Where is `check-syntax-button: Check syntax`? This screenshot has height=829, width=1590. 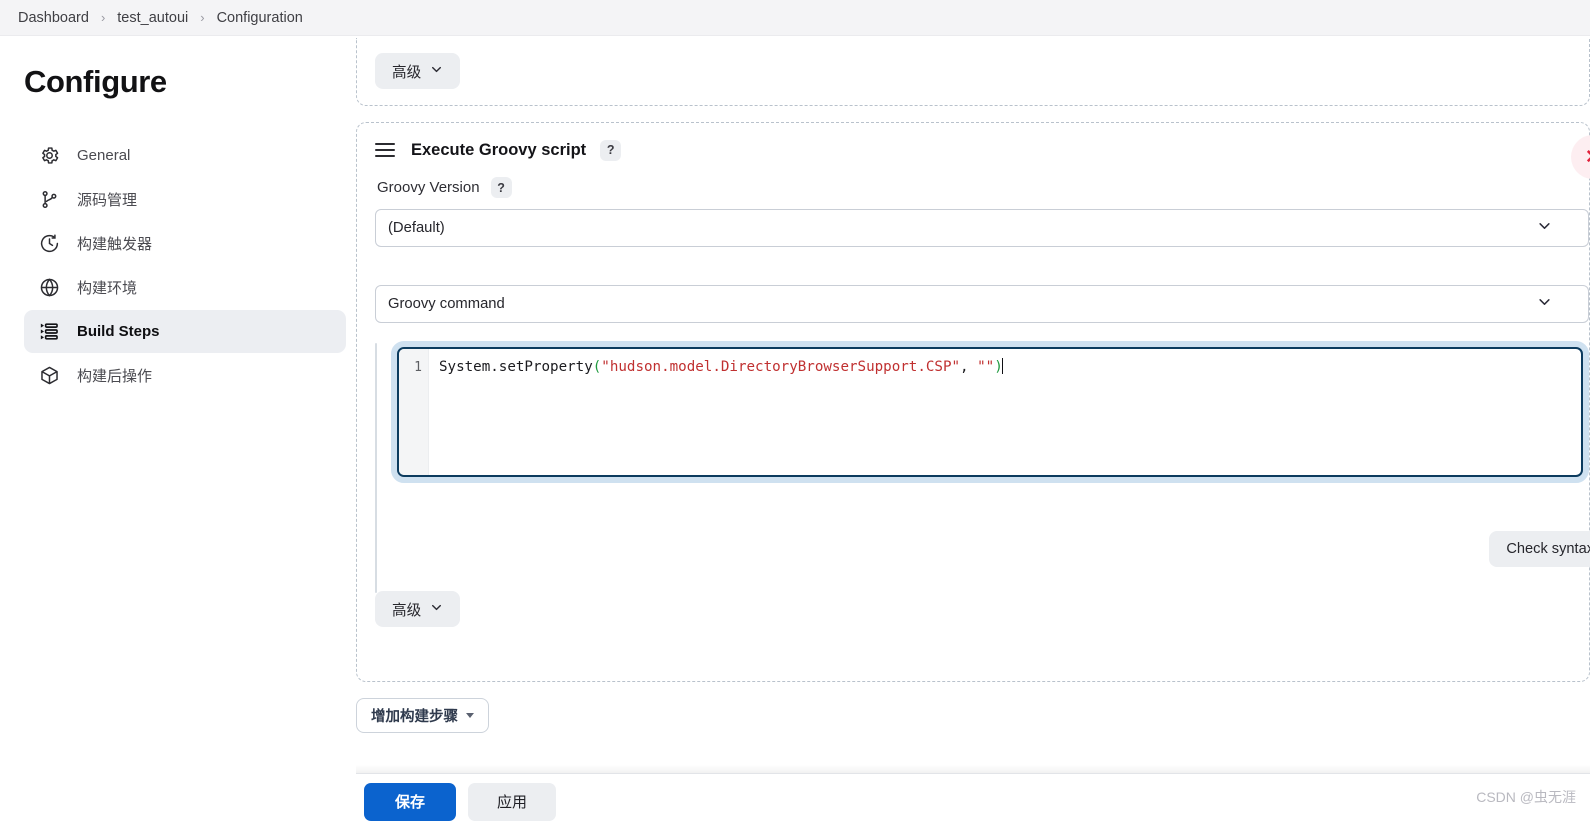 check-syntax-button: Check syntax is located at coordinates (1539, 549).